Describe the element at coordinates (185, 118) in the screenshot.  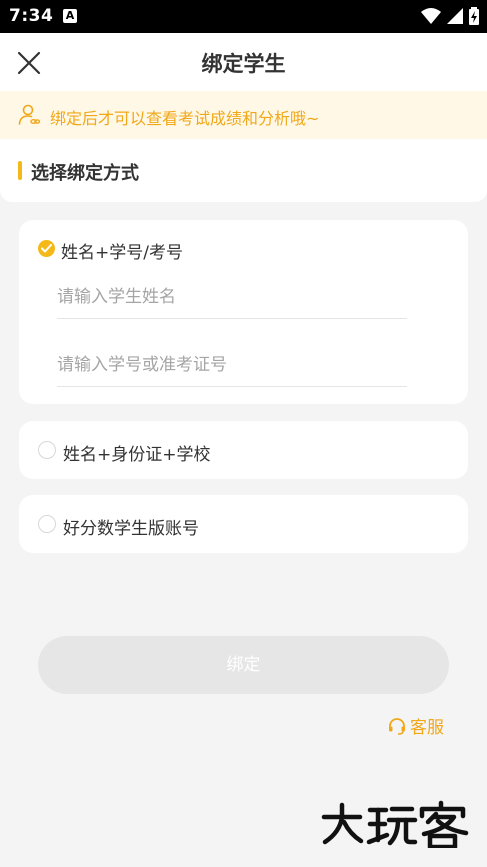
I see `notice-text: 绑定后才可以查看考试成绩和分析哦~` at that location.